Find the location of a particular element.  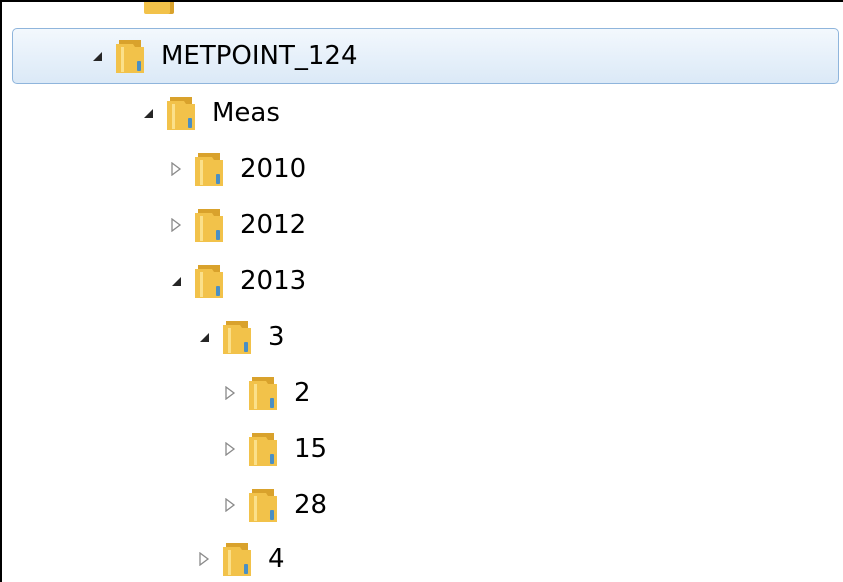

tree-item-label: 15 is located at coordinates (311, 449).